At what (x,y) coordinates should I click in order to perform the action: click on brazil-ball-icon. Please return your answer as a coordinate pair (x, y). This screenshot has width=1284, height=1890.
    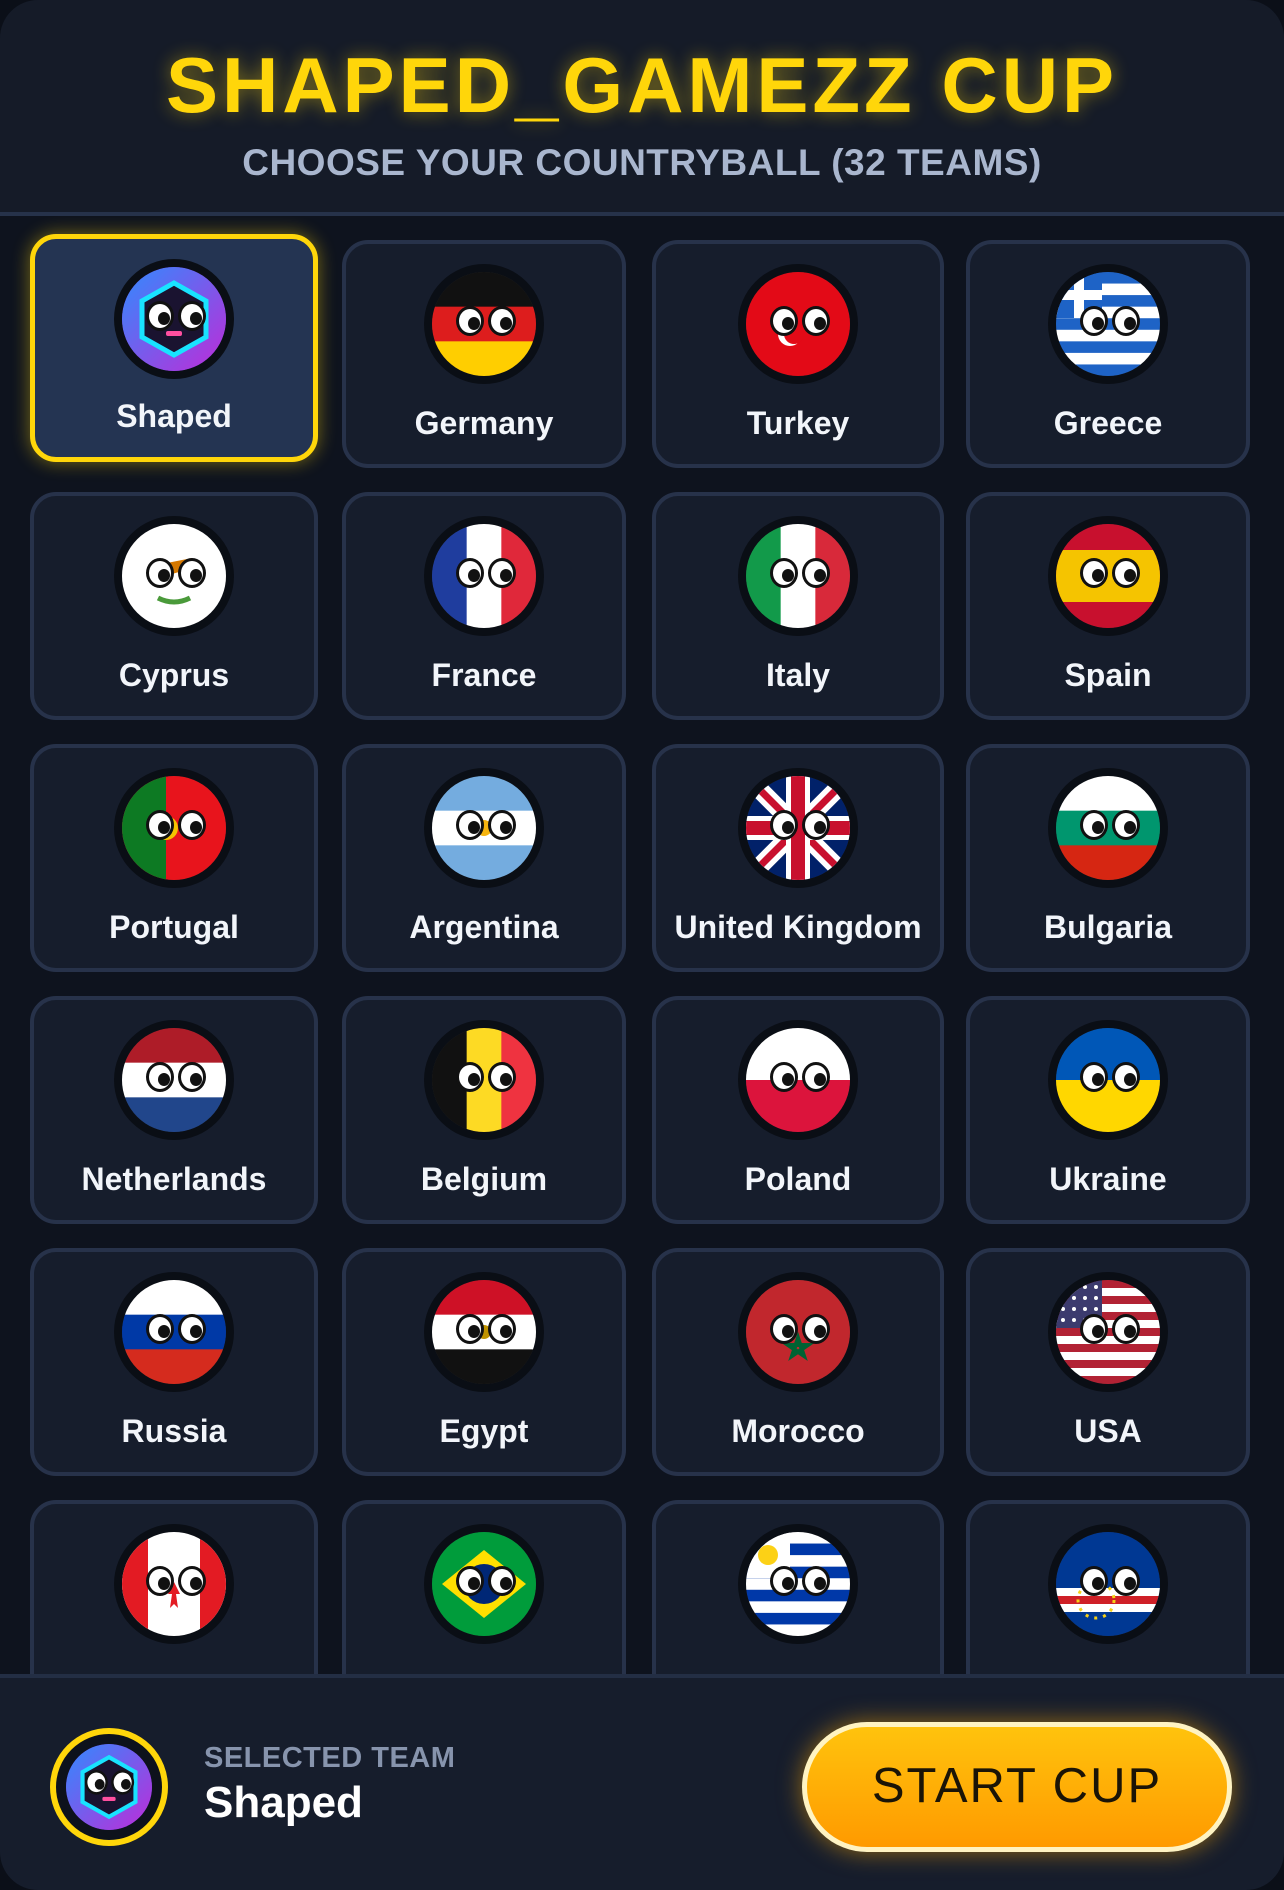
    Looking at the image, I should click on (484, 1584).